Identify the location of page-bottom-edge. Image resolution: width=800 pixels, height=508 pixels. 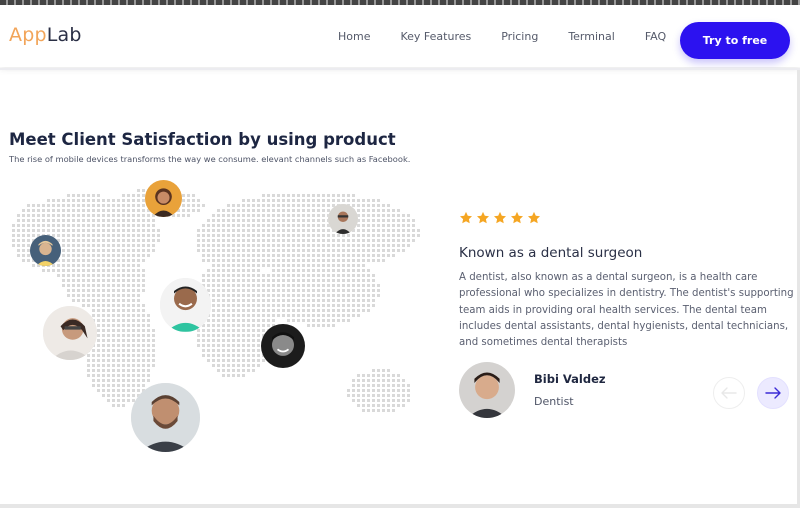
(400, 506).